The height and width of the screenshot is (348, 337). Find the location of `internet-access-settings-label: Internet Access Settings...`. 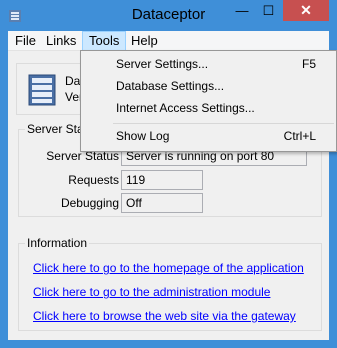

internet-access-settings-label: Internet Access Settings... is located at coordinates (185, 108).